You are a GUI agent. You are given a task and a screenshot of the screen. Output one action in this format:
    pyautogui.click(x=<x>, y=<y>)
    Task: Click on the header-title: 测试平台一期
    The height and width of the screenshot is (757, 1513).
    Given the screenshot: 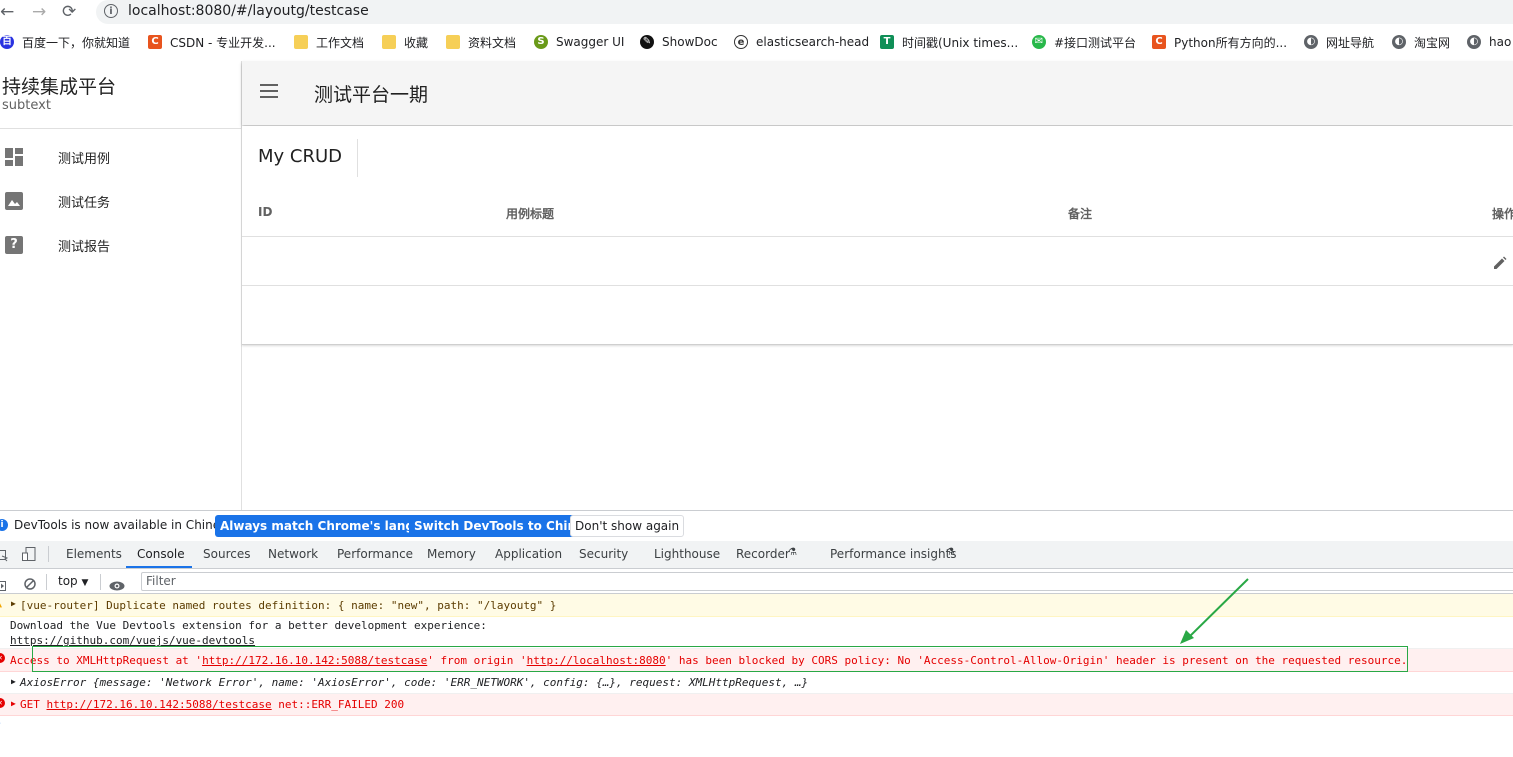 What is the action you would take?
    pyautogui.click(x=371, y=95)
    